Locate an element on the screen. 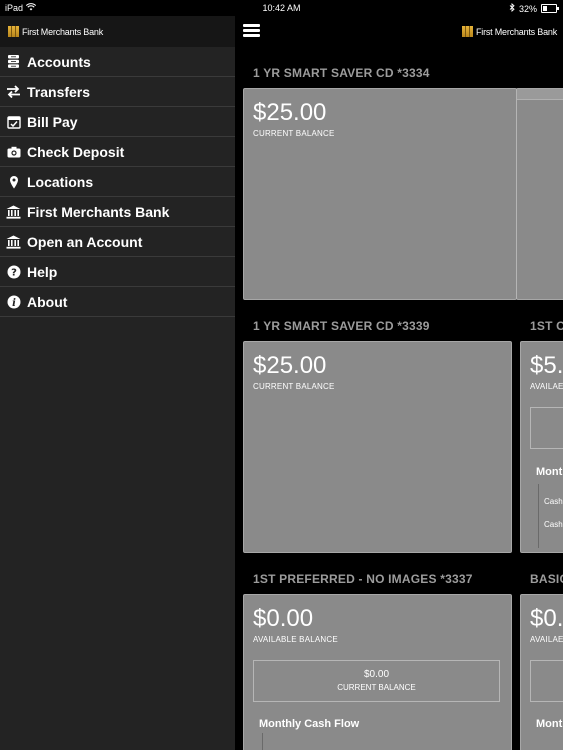 The image size is (563, 750). location-pin-icon is located at coordinates (13, 181).